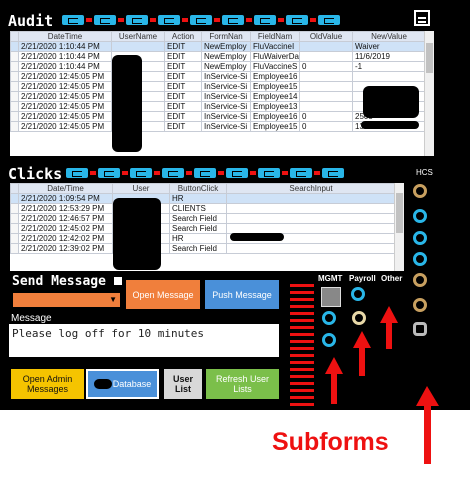 This screenshot has width=470, height=488. I want to click on table-cell: FluWaiverDa, so click(275, 56).